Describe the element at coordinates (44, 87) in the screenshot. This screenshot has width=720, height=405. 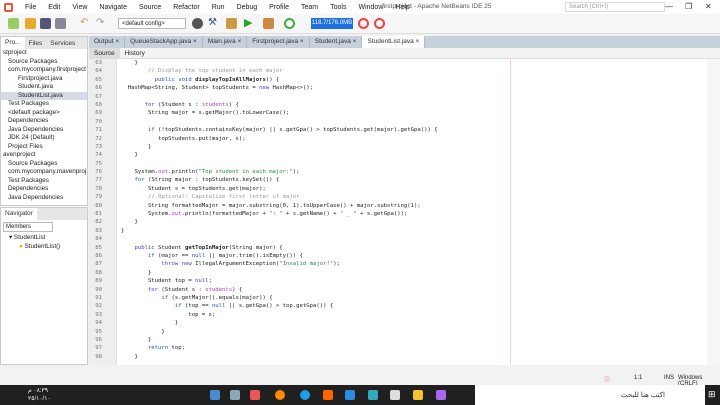
I see `tree-node: Student.java` at that location.